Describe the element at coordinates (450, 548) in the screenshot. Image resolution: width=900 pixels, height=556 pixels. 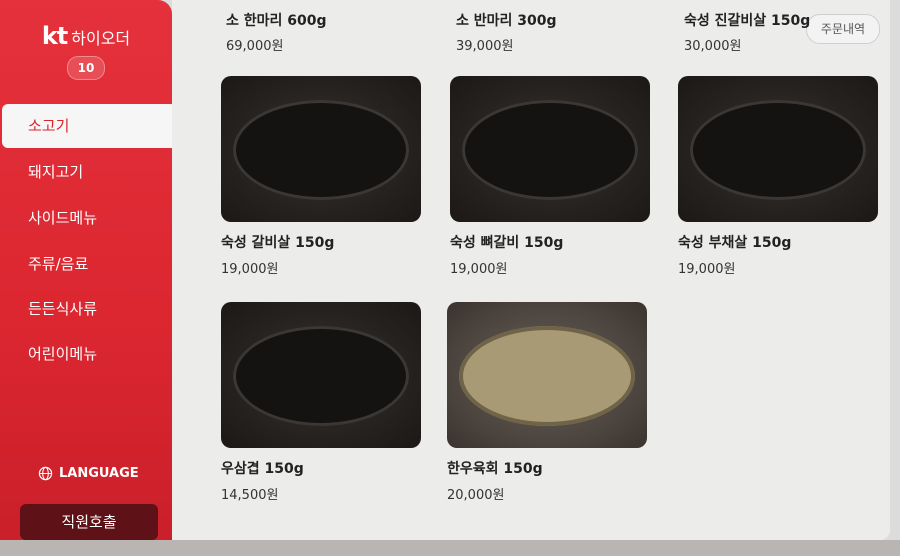
I see `screen-bezel` at that location.